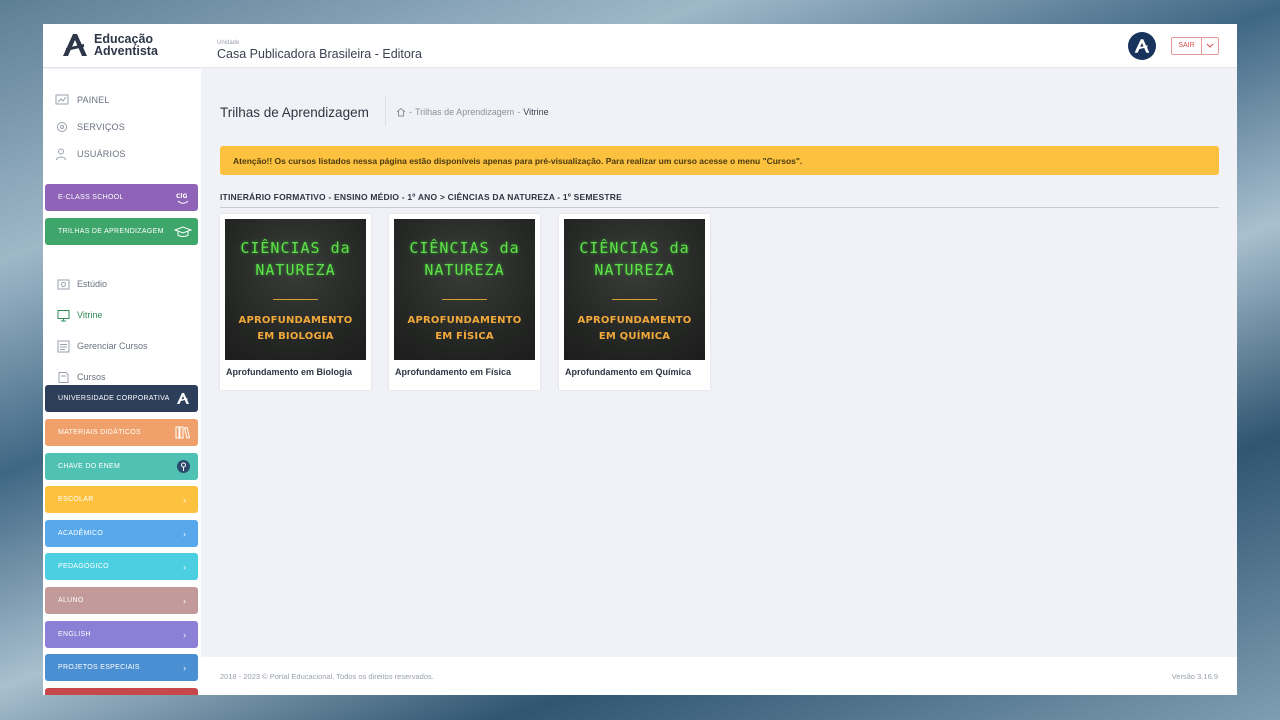  I want to click on module-pedagogico: PEDAGÓGICO ›, so click(121, 566).